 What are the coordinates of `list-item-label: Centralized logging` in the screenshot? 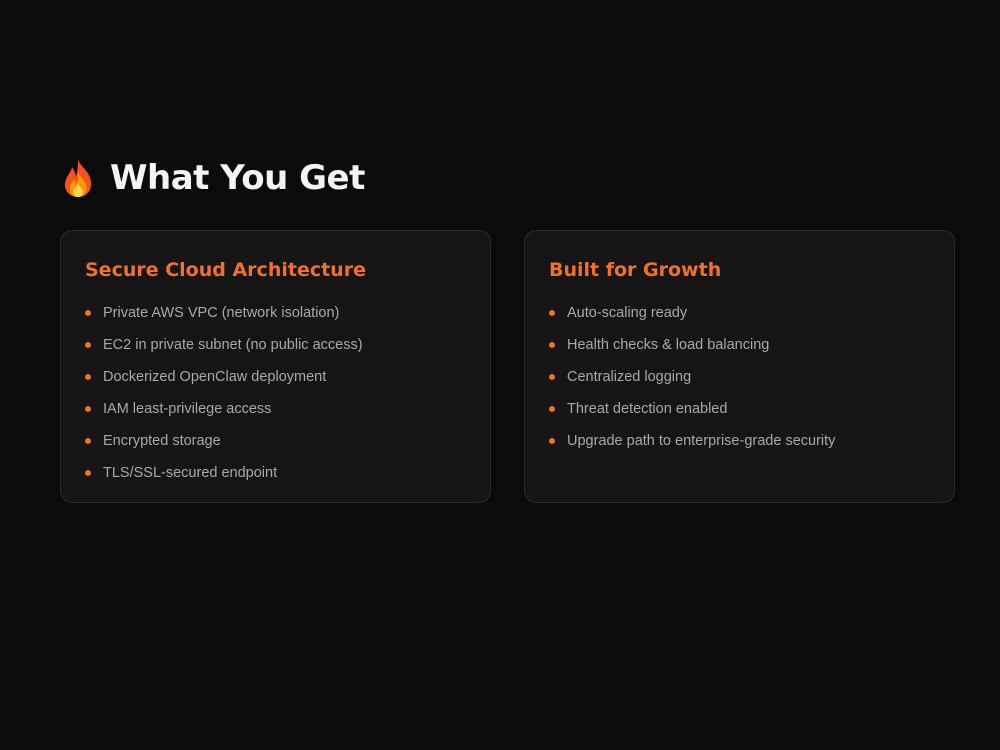 It's located at (629, 377).